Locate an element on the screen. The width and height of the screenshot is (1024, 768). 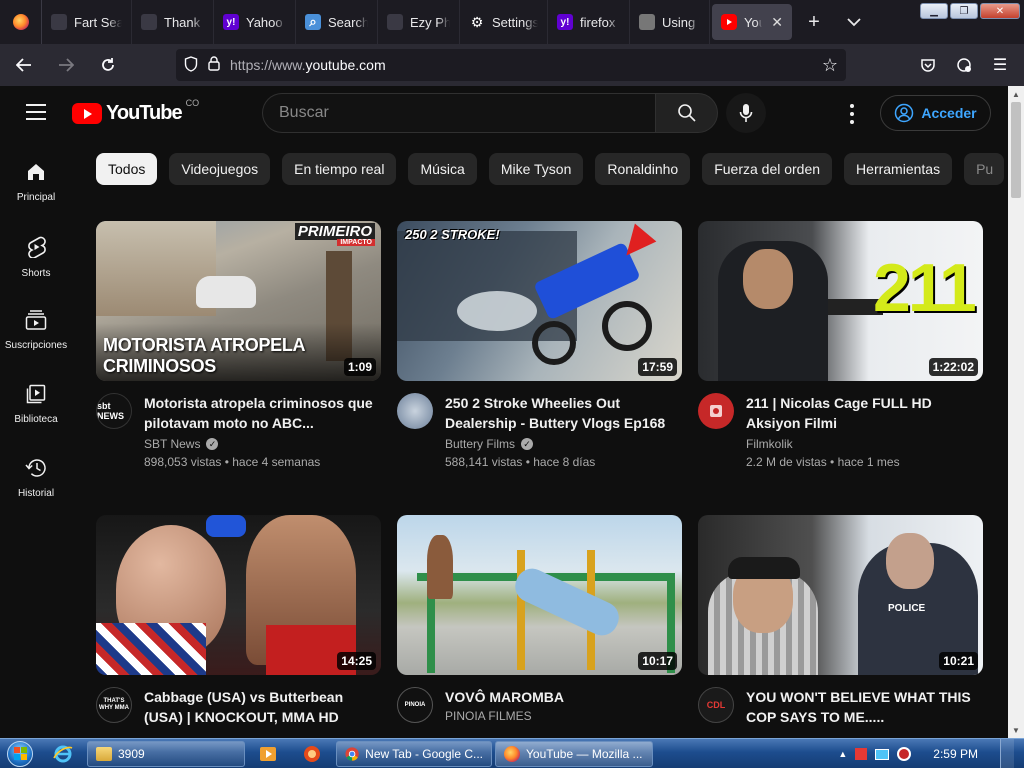
channel-avatar: sbt NEWS is located at coordinates (114, 411).